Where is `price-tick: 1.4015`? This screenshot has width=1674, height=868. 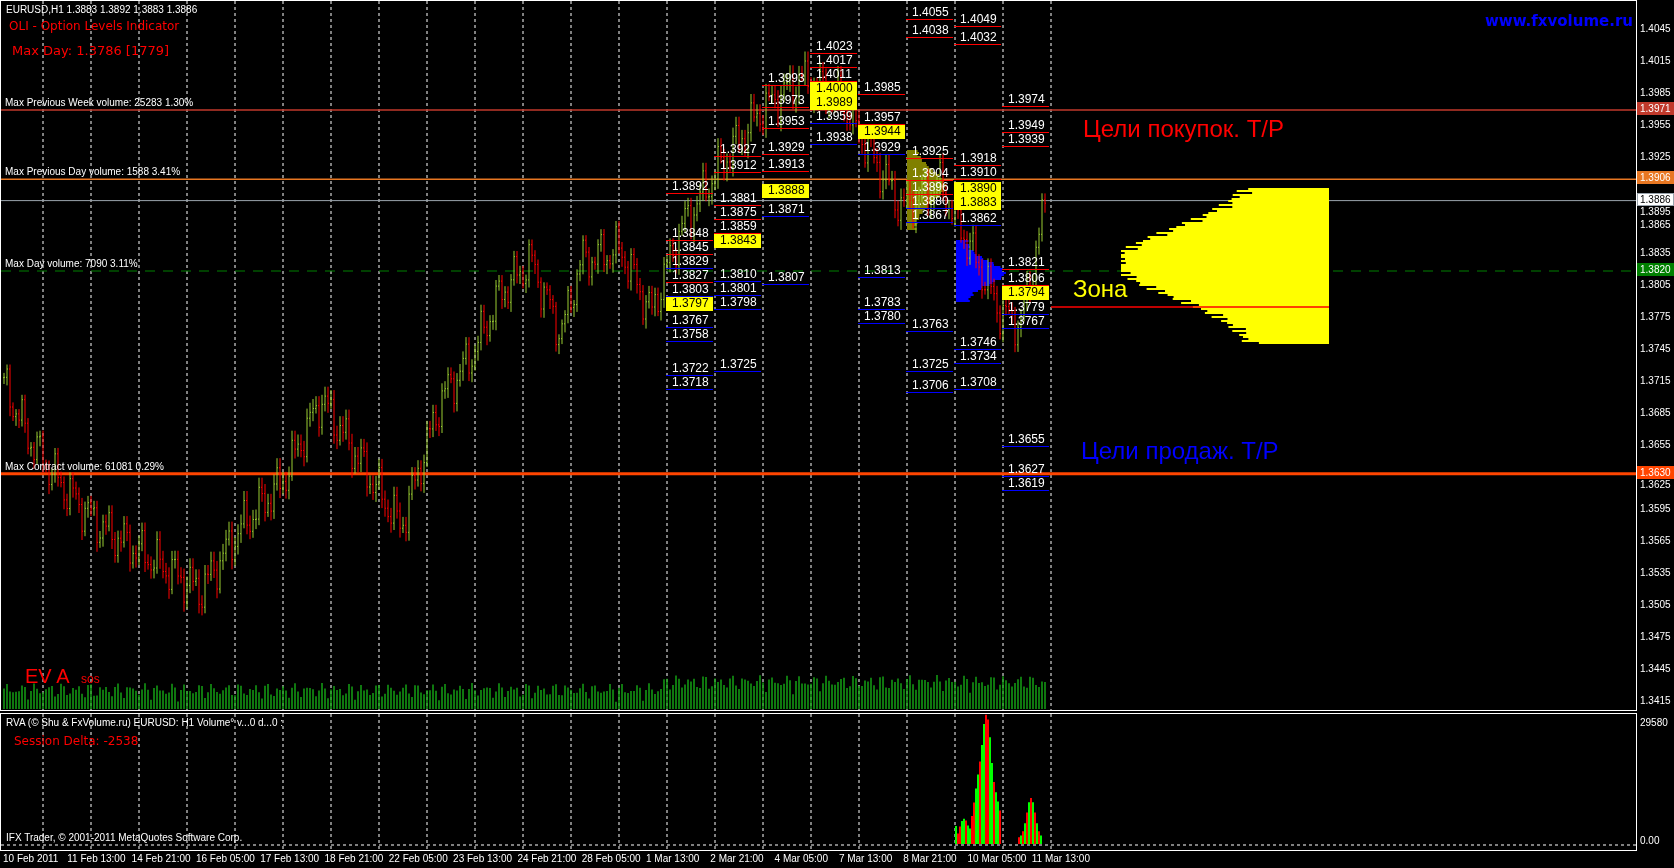 price-tick: 1.4015 is located at coordinates (1655, 61).